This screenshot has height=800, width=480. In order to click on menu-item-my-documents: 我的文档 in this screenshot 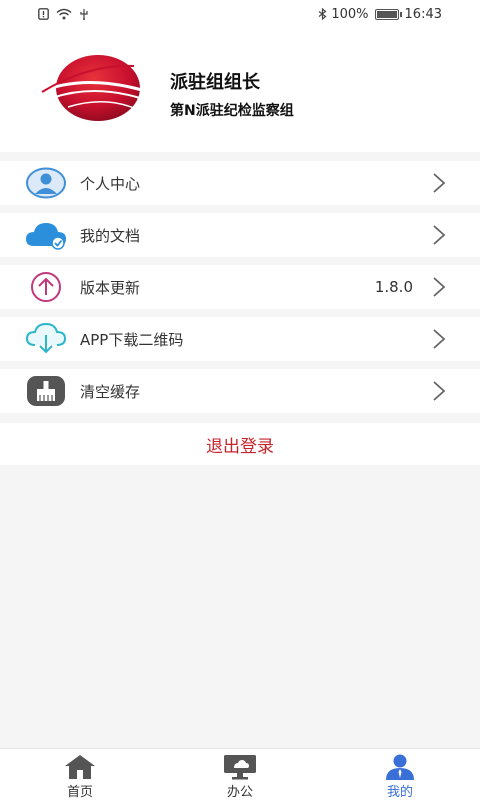, I will do `click(240, 235)`.